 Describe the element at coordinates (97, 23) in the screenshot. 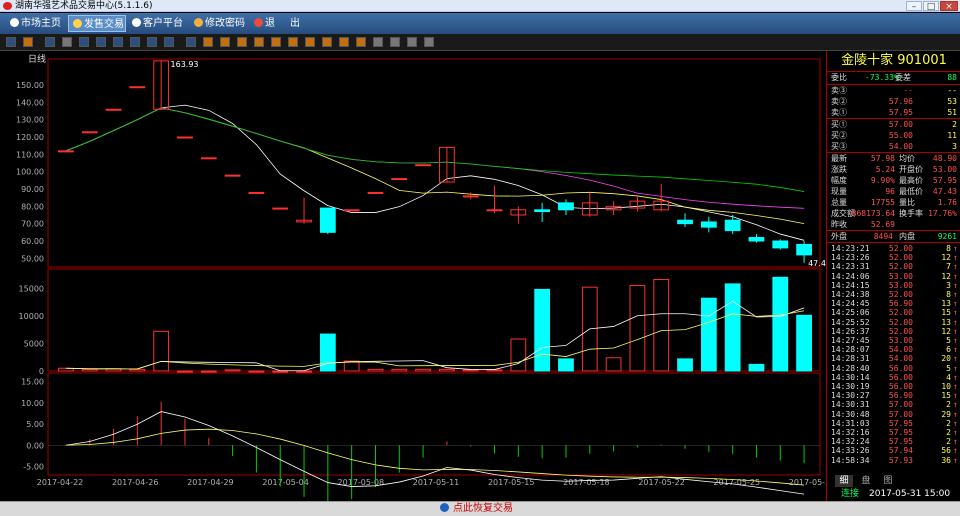

I see `menu-issue-trade: 发售交易` at that location.